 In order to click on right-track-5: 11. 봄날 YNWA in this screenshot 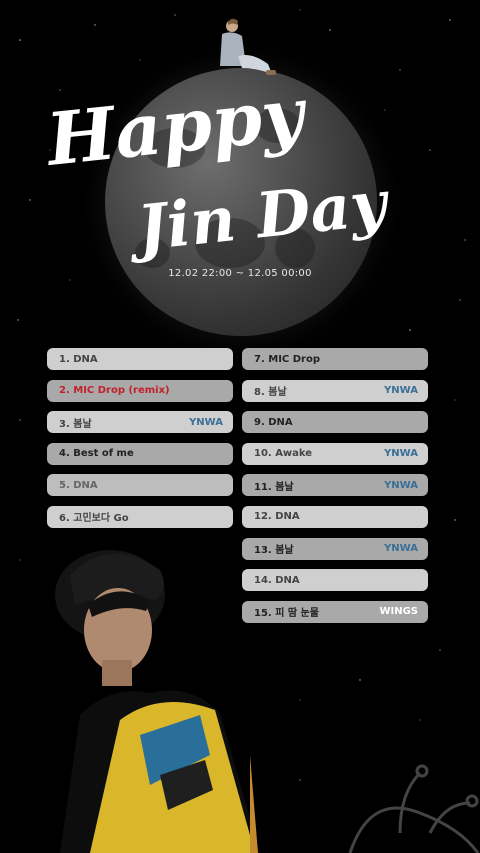, I will do `click(335, 485)`.